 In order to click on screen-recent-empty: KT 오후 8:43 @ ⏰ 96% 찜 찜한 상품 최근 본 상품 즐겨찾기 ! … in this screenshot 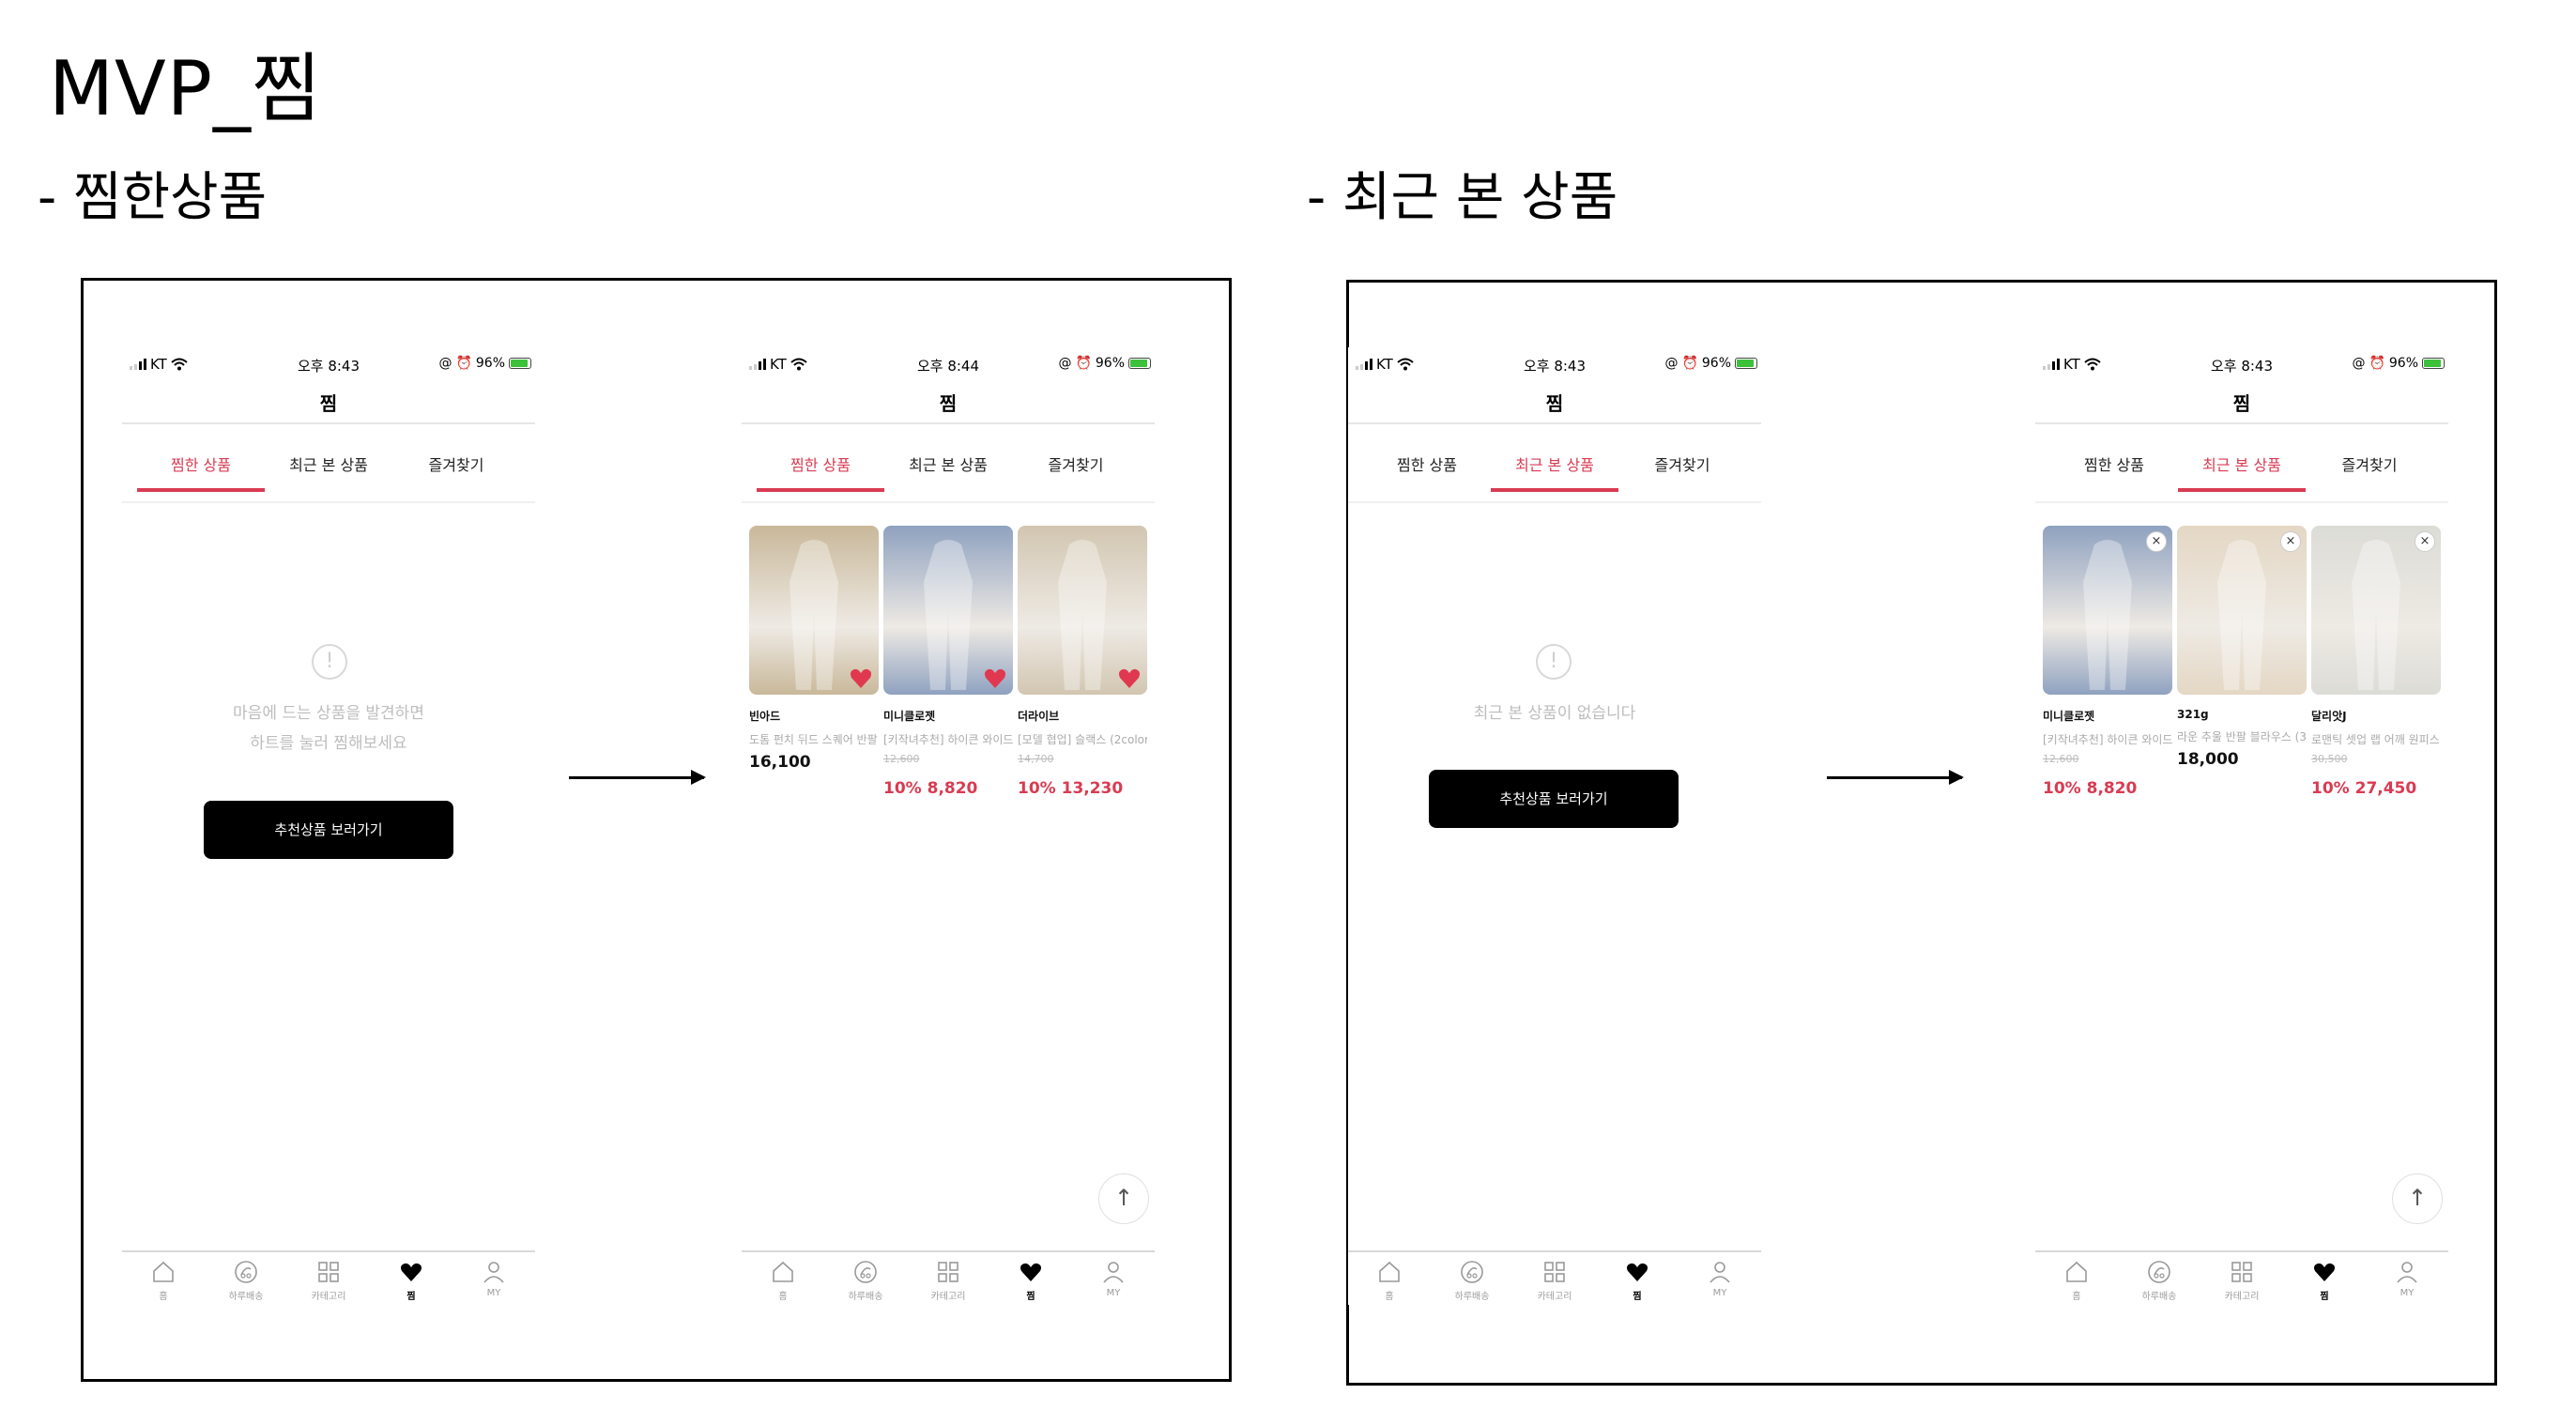, I will do `click(1555, 826)`.